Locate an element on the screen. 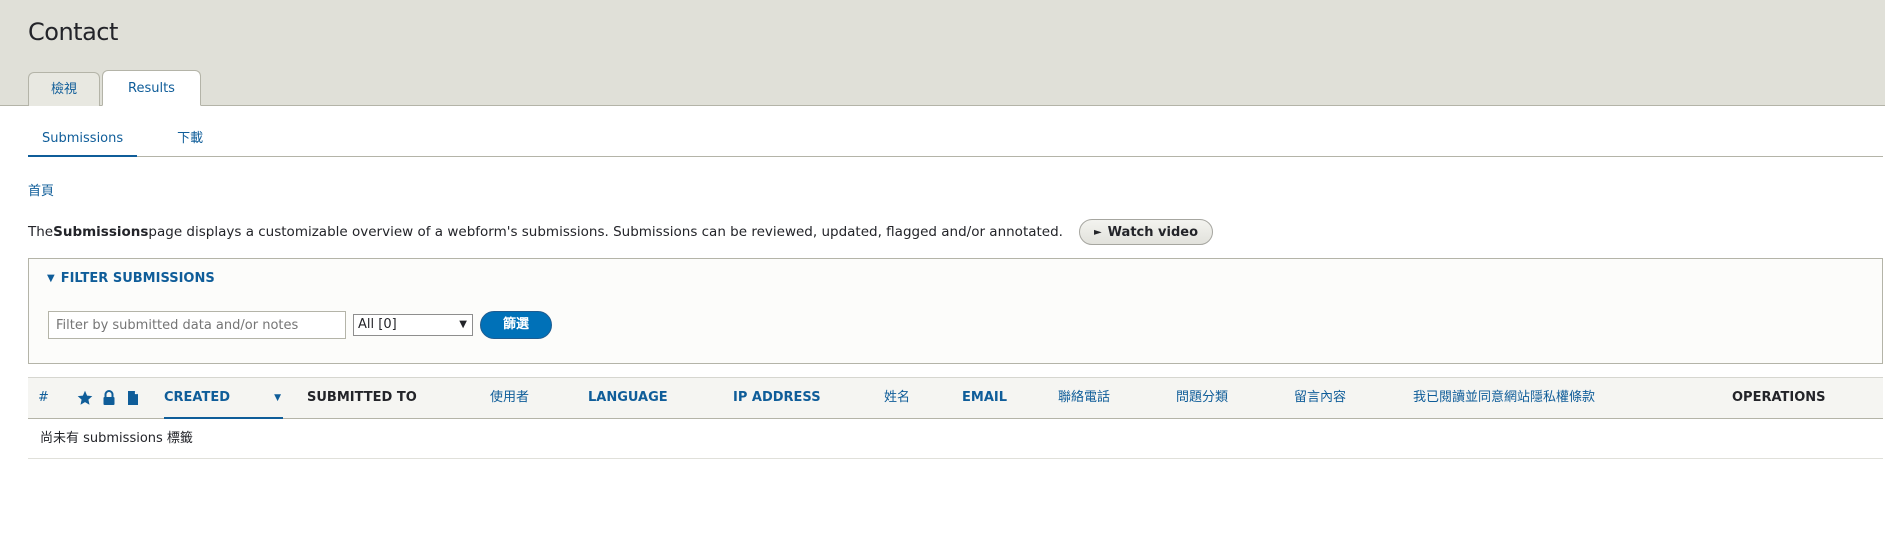 This screenshot has width=1885, height=537. table-empty-row: 尚未有 submissions 標籤 is located at coordinates (955, 439).